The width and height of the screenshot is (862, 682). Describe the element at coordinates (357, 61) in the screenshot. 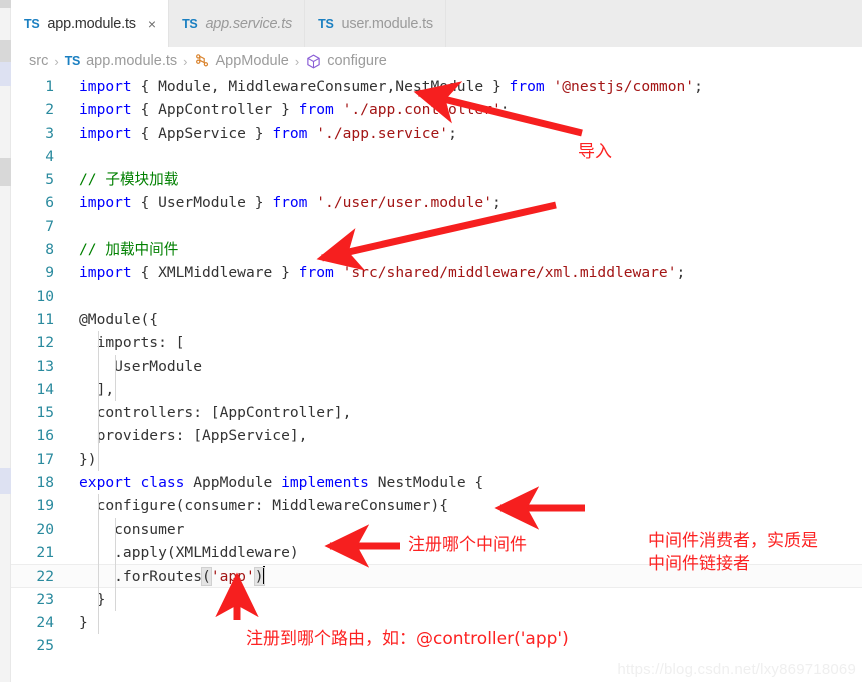

I see `breadcrumb-item-configure: configure` at that location.